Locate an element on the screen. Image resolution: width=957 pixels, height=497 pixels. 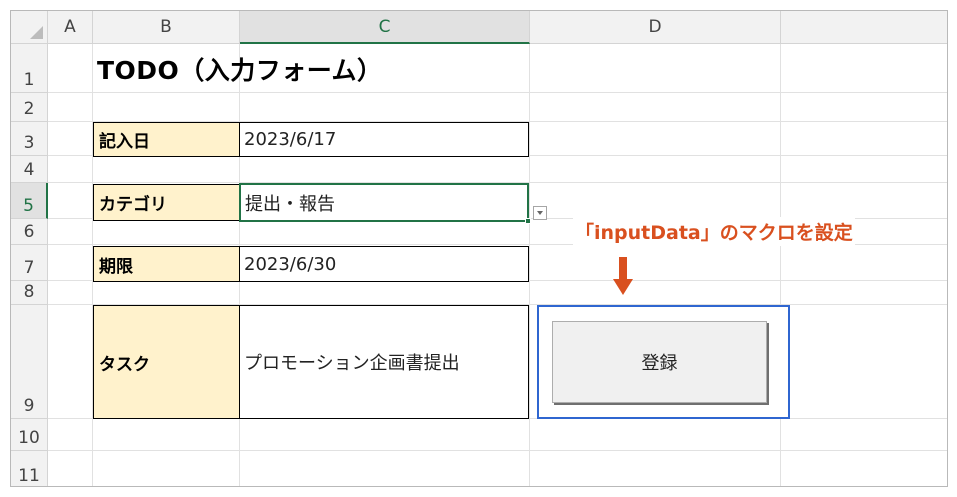
task-cell: プロモーション企画書提出 is located at coordinates (384, 362).